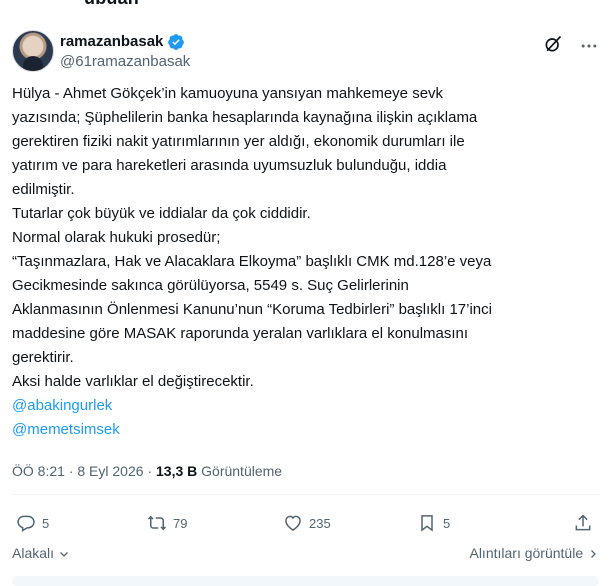 Image resolution: width=611 pixels, height=586 pixels. Describe the element at coordinates (447, 523) in the screenshot. I see `bookmark-count: 5` at that location.